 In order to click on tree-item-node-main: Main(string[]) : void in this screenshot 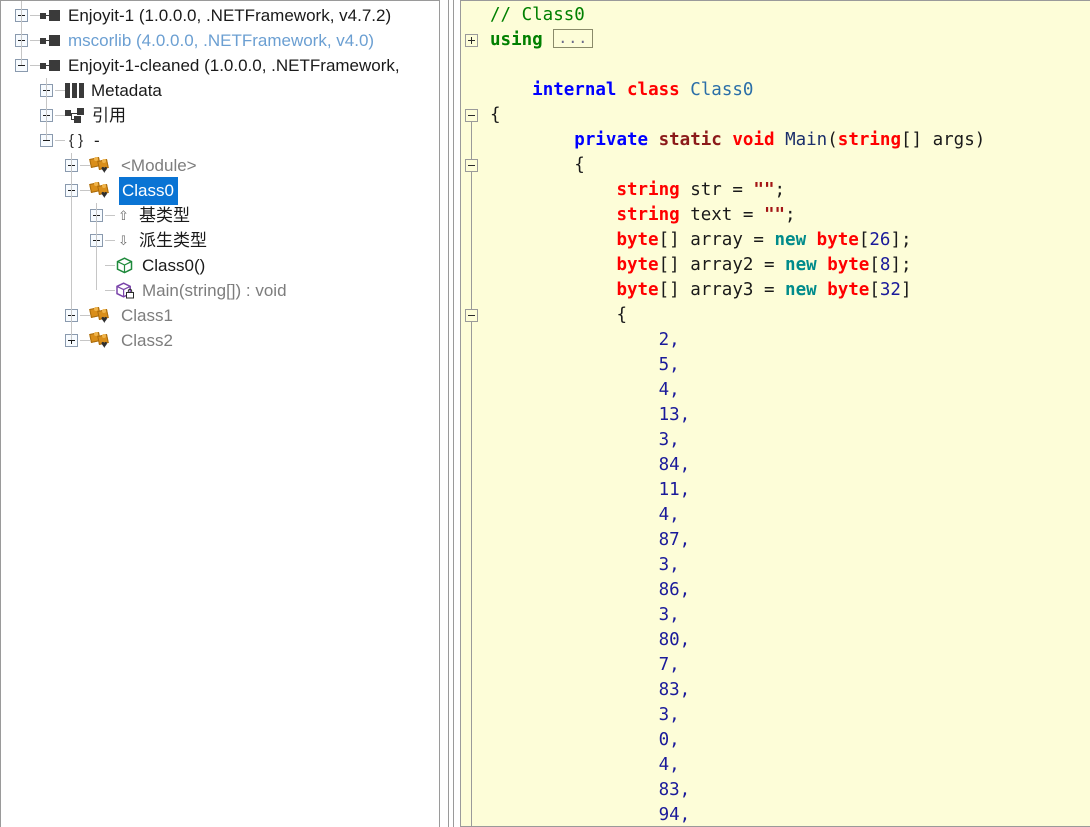, I will do `click(220, 290)`.